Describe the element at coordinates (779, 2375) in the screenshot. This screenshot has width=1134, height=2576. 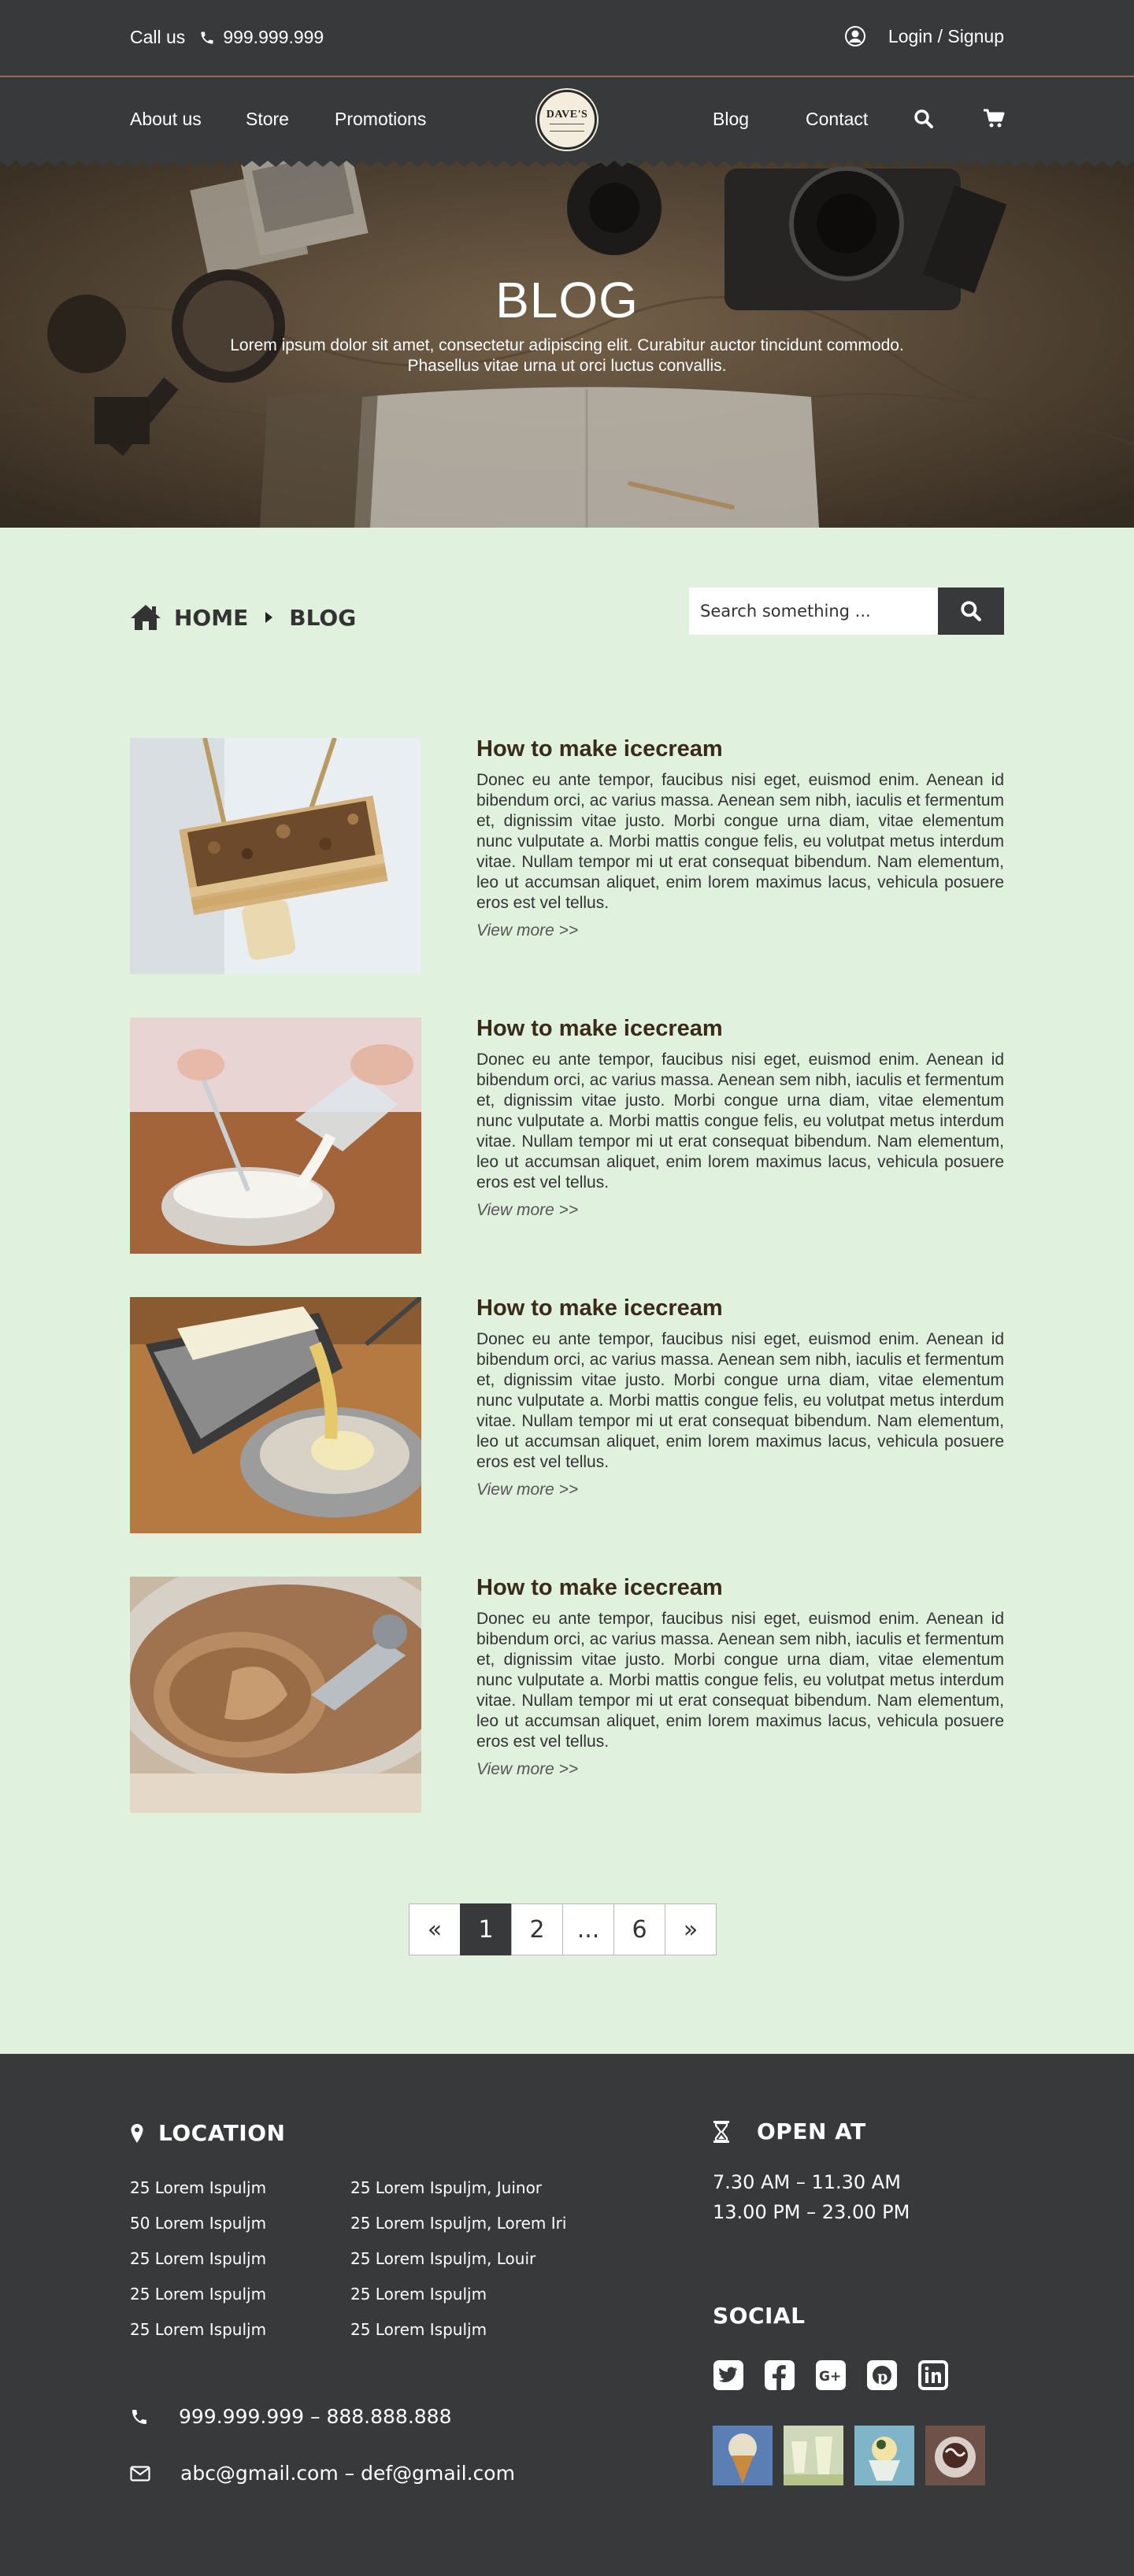
I see `facebook-icon` at that location.